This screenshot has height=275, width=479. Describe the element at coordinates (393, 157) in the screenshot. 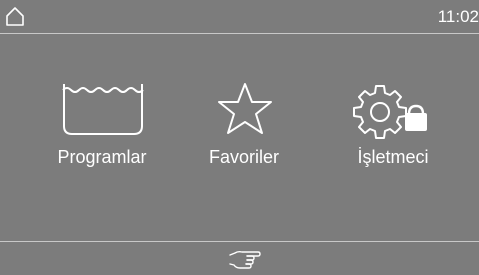

I see `operator-label: İşletmeci` at that location.